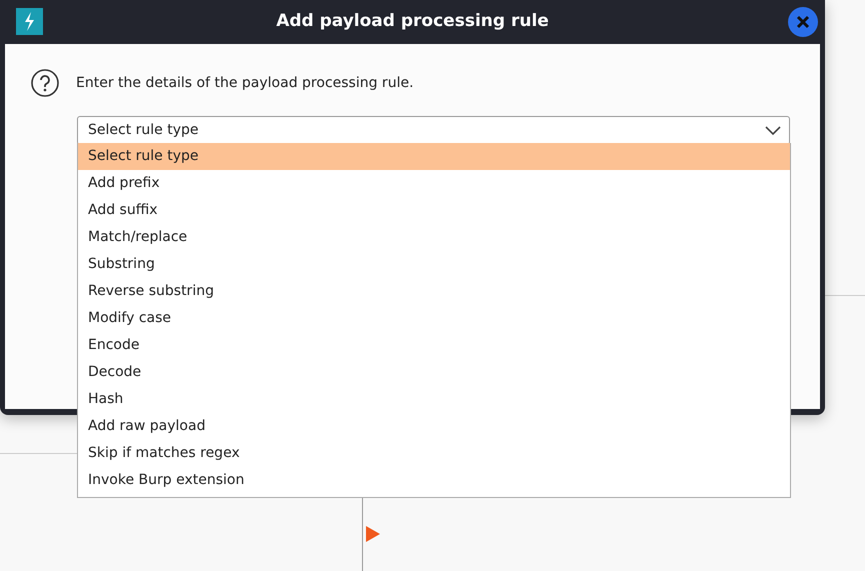 This screenshot has height=571, width=865. What do you see at coordinates (245, 83) in the screenshot?
I see `instruction-text: Enter the details of the payload processing rule.` at bounding box center [245, 83].